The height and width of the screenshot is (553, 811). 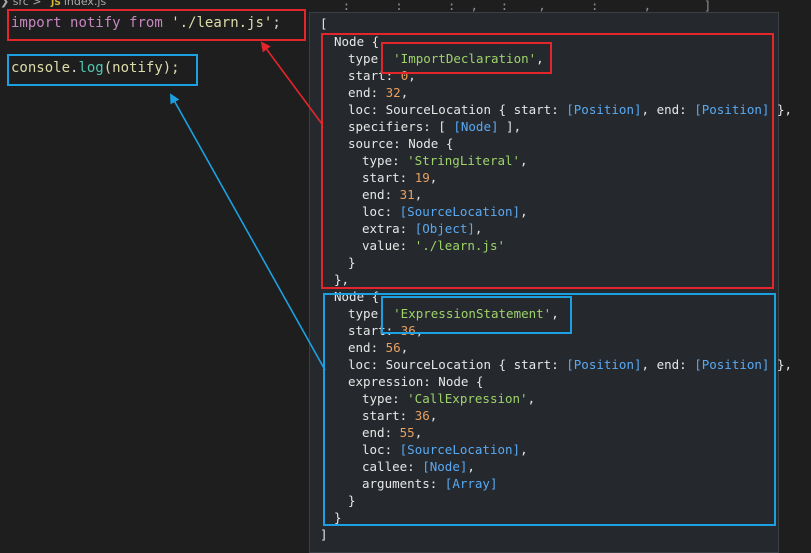 I want to click on chevron-right-icon: ❯, so click(x=5, y=4).